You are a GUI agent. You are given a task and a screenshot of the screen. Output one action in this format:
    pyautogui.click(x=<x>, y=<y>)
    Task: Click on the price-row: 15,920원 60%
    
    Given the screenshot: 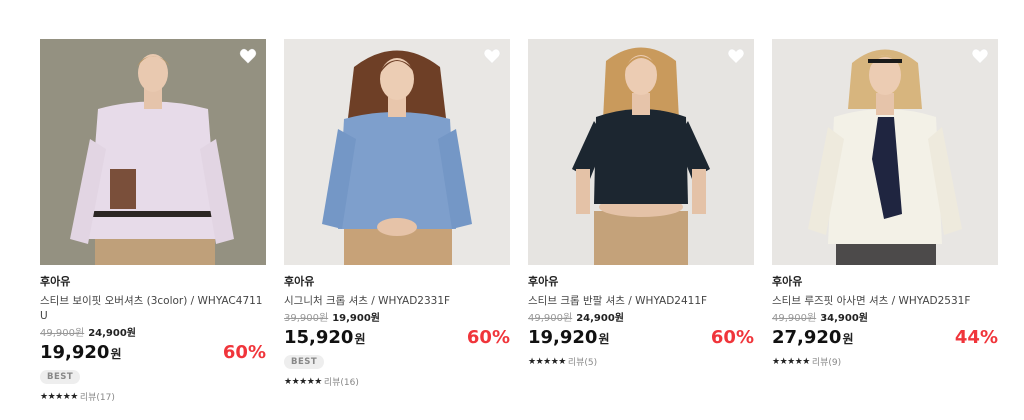 What is the action you would take?
    pyautogui.click(x=397, y=338)
    